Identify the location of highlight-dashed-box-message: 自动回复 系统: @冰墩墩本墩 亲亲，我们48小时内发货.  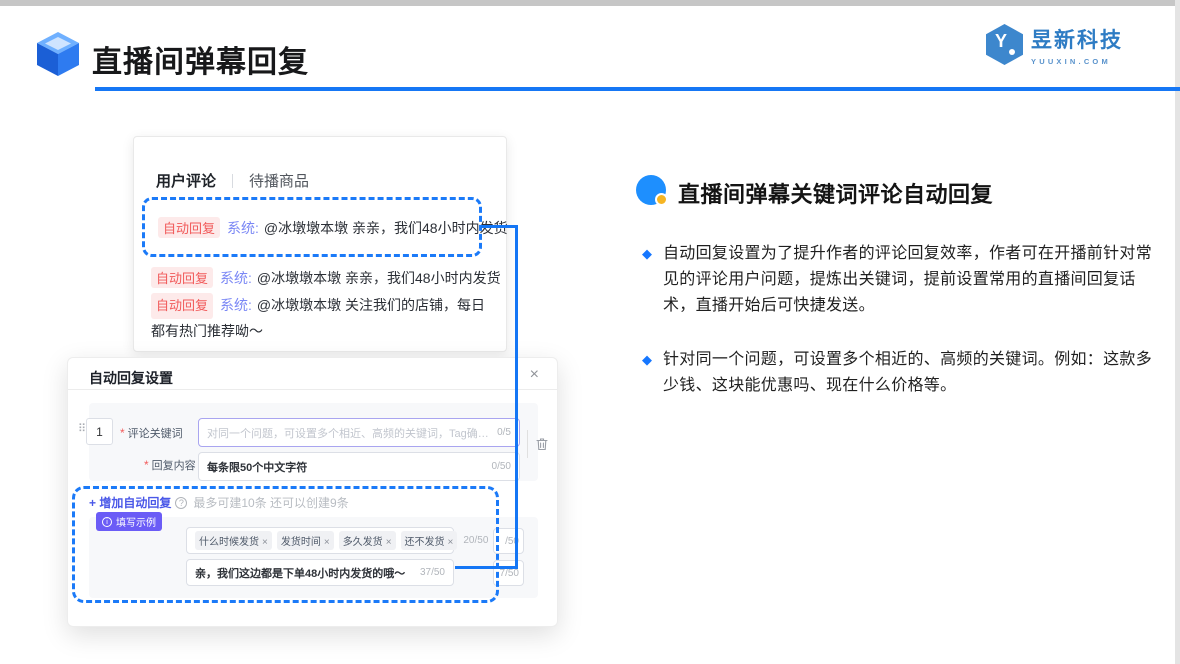
(325, 227).